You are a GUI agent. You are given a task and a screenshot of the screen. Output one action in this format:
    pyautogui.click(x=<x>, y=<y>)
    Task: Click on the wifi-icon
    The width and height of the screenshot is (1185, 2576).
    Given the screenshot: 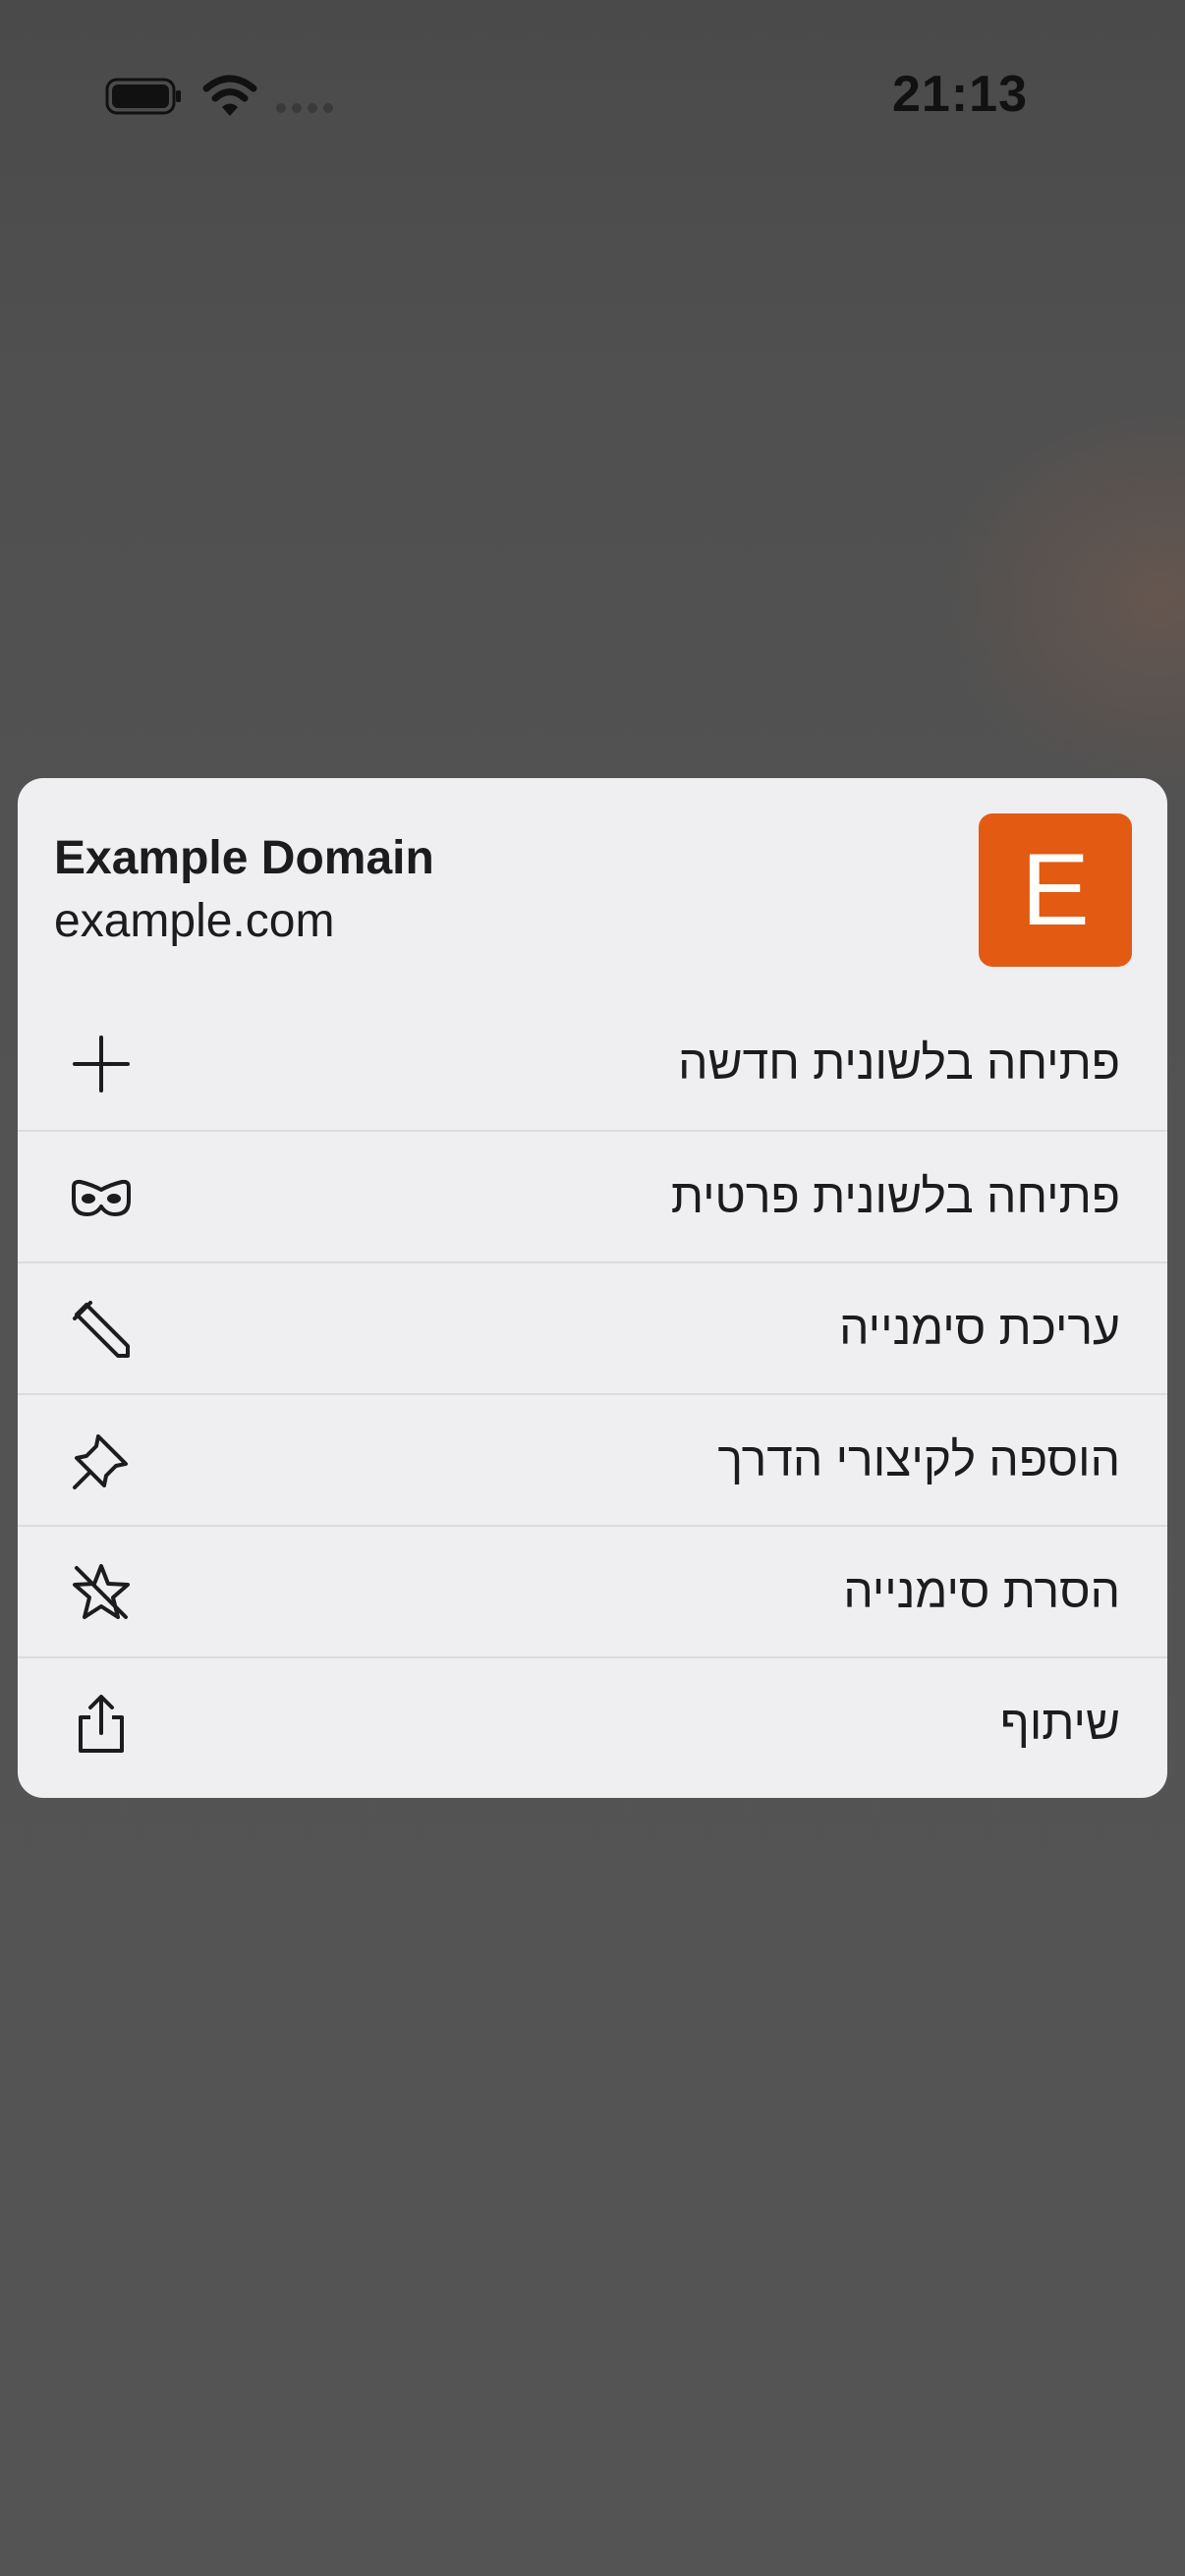 What is the action you would take?
    pyautogui.click(x=230, y=95)
    